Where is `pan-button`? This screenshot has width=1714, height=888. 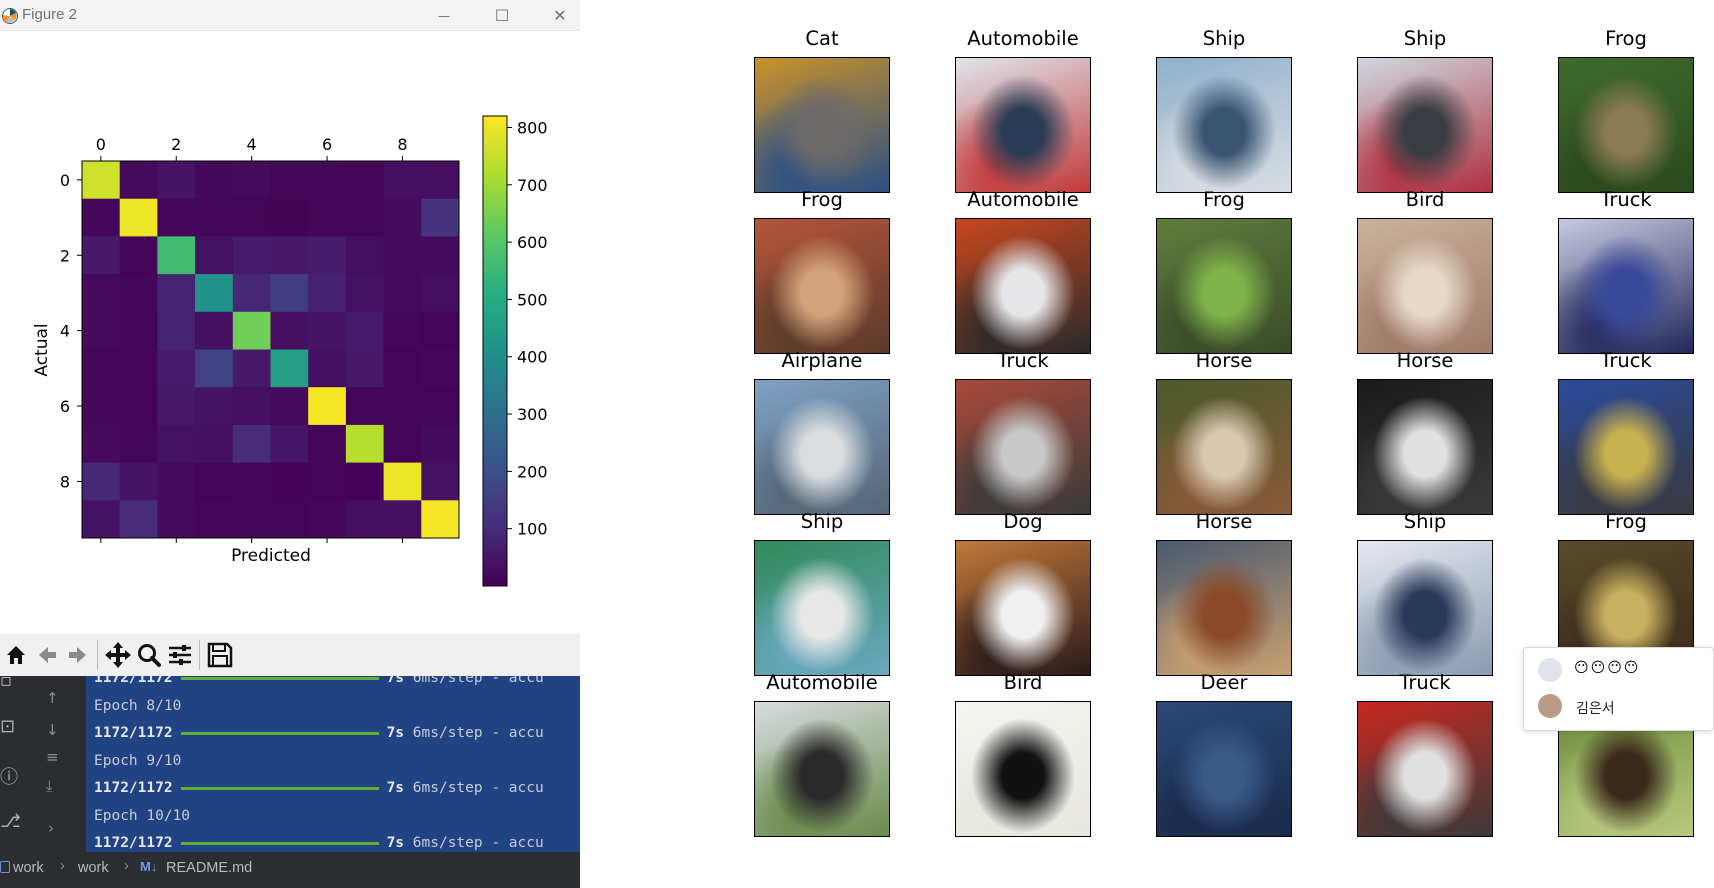
pan-button is located at coordinates (117, 655).